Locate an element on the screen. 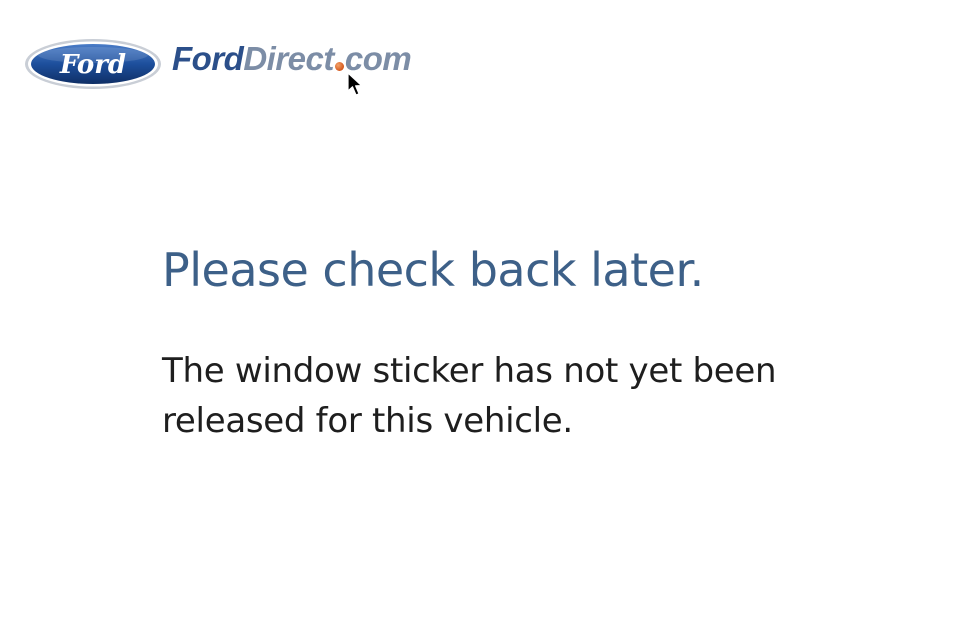  ford-oval-logo: Ford is located at coordinates (93, 64).